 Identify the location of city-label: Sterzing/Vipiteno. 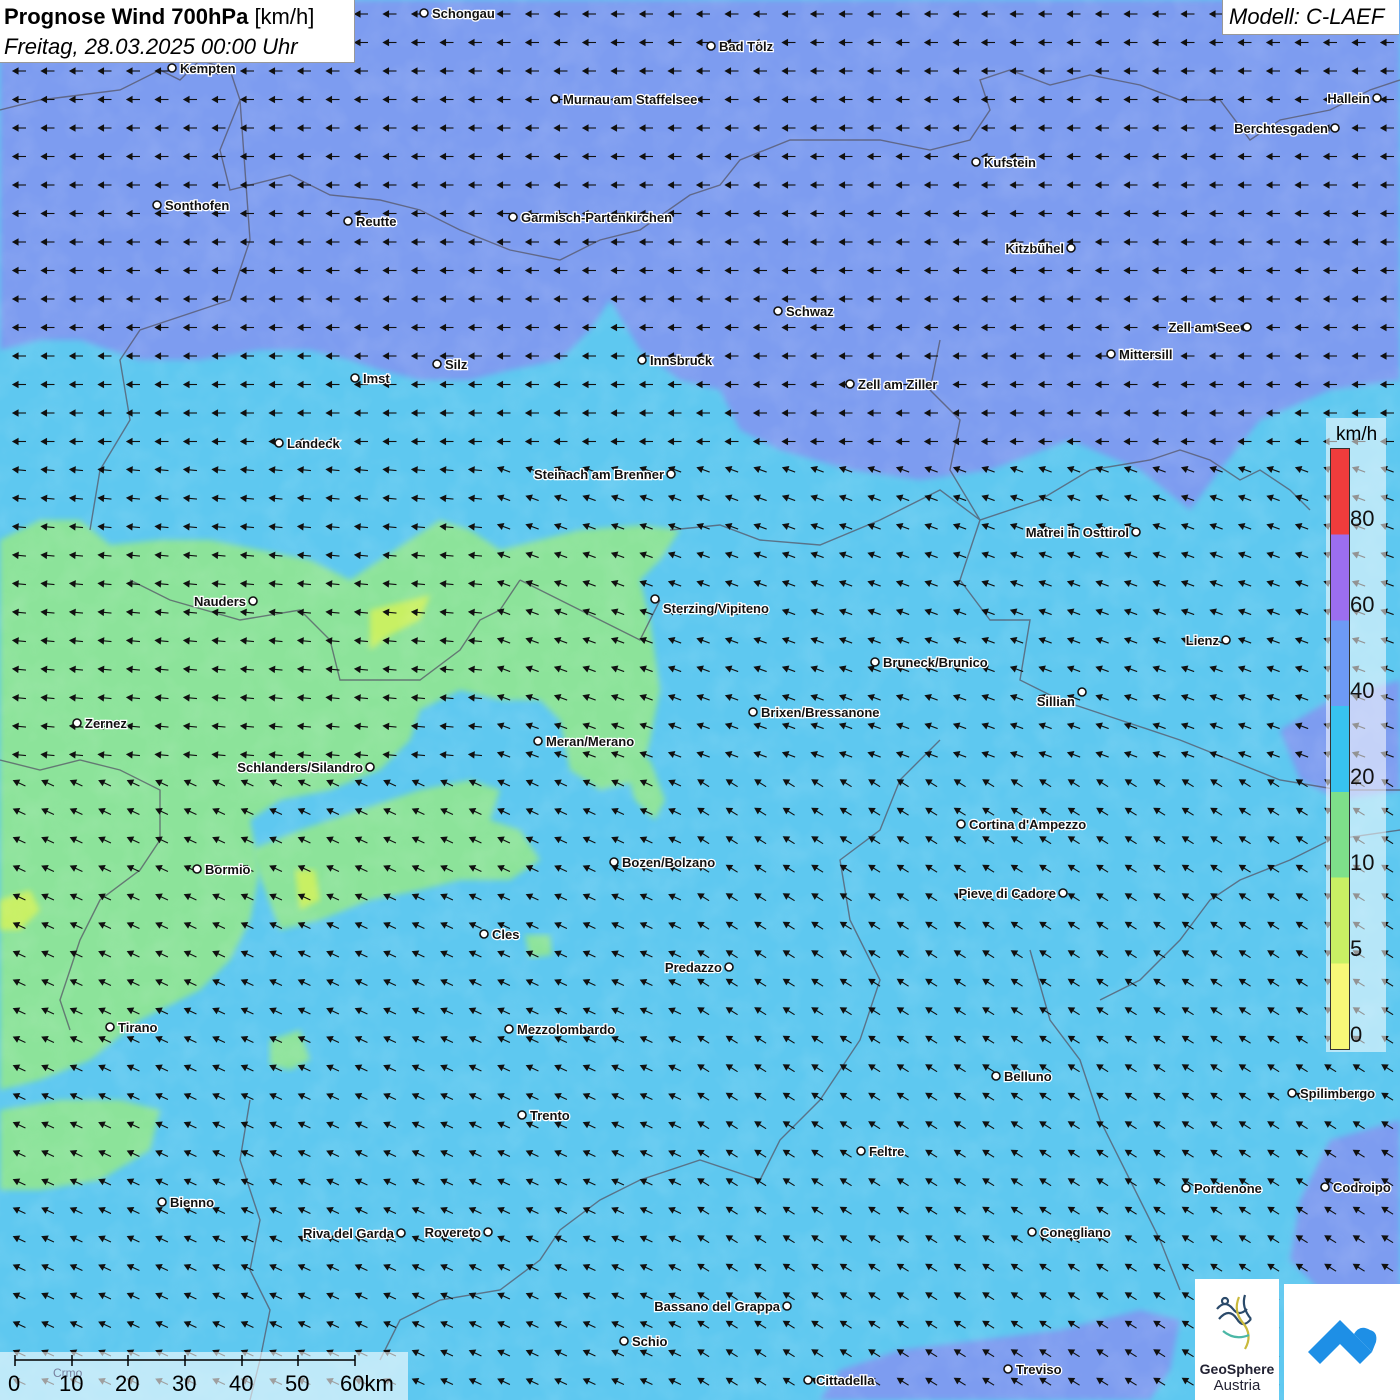
(716, 608).